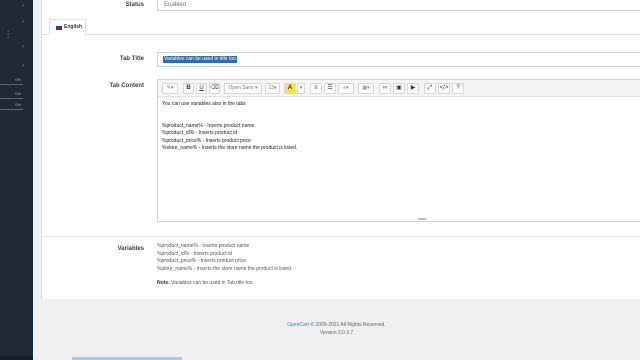  I want to click on editor-line: %product_id% - Inserts product id, so click(200, 133).